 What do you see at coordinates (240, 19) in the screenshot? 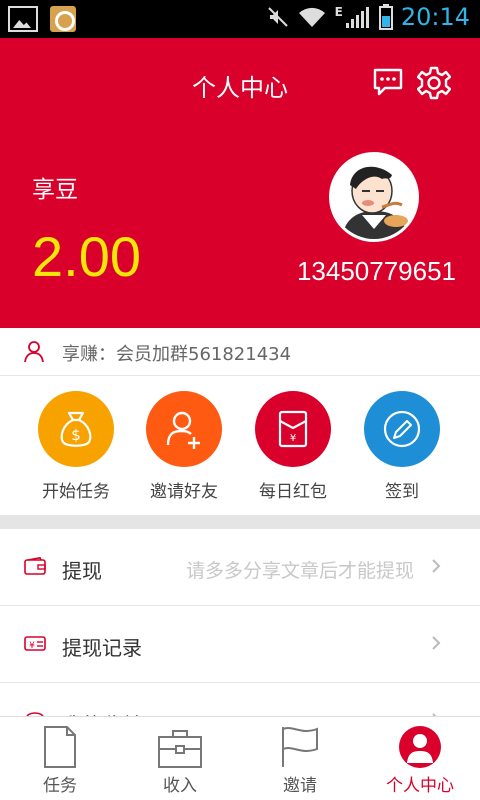
I see `status-bar: E 20:14` at bounding box center [240, 19].